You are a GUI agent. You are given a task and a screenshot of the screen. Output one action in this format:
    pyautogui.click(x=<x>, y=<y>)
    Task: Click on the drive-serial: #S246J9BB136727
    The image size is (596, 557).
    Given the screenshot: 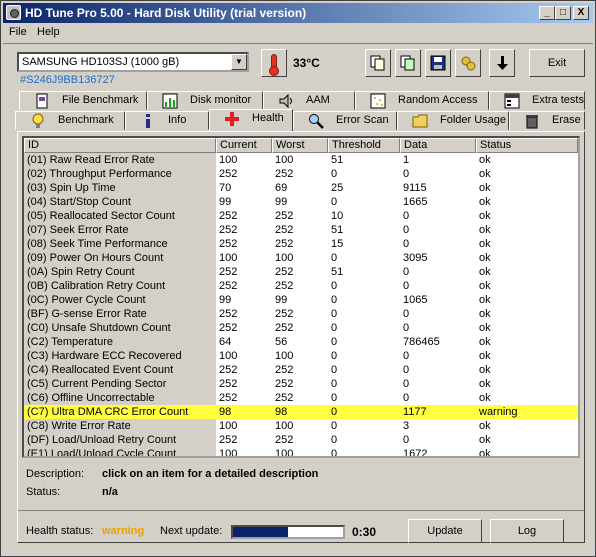 What is the action you would take?
    pyautogui.click(x=67, y=80)
    